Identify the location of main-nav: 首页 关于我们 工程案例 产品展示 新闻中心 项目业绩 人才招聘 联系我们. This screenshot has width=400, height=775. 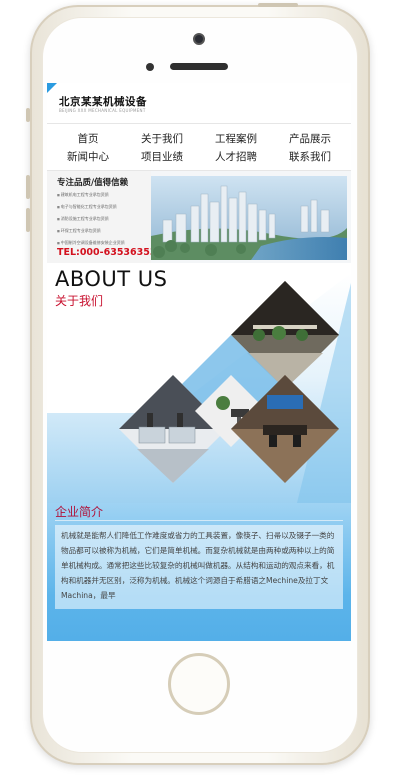
(199, 147).